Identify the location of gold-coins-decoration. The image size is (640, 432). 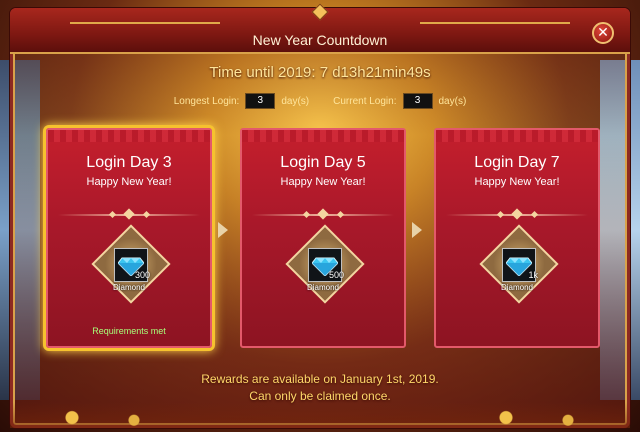
(320, 415).